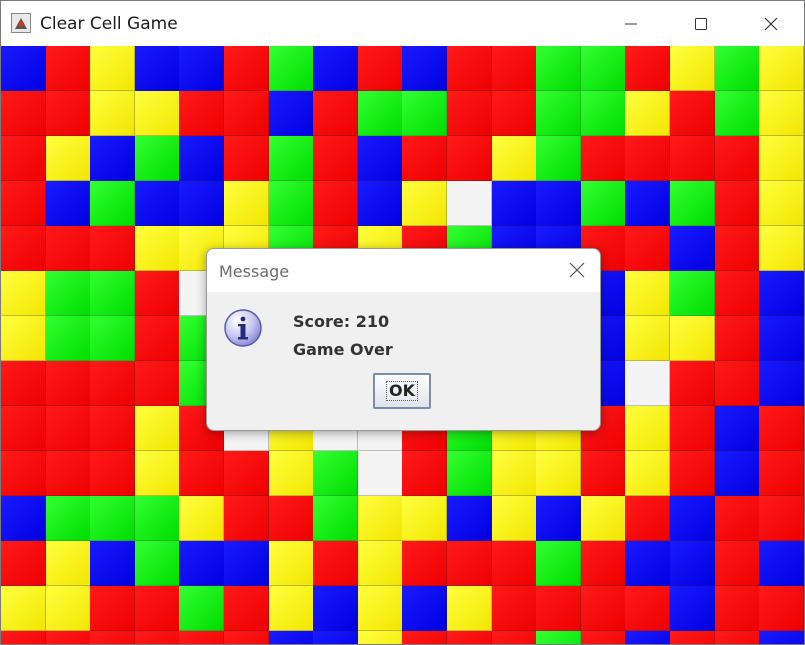 The image size is (805, 645). I want to click on dialog-close-button, so click(577, 270).